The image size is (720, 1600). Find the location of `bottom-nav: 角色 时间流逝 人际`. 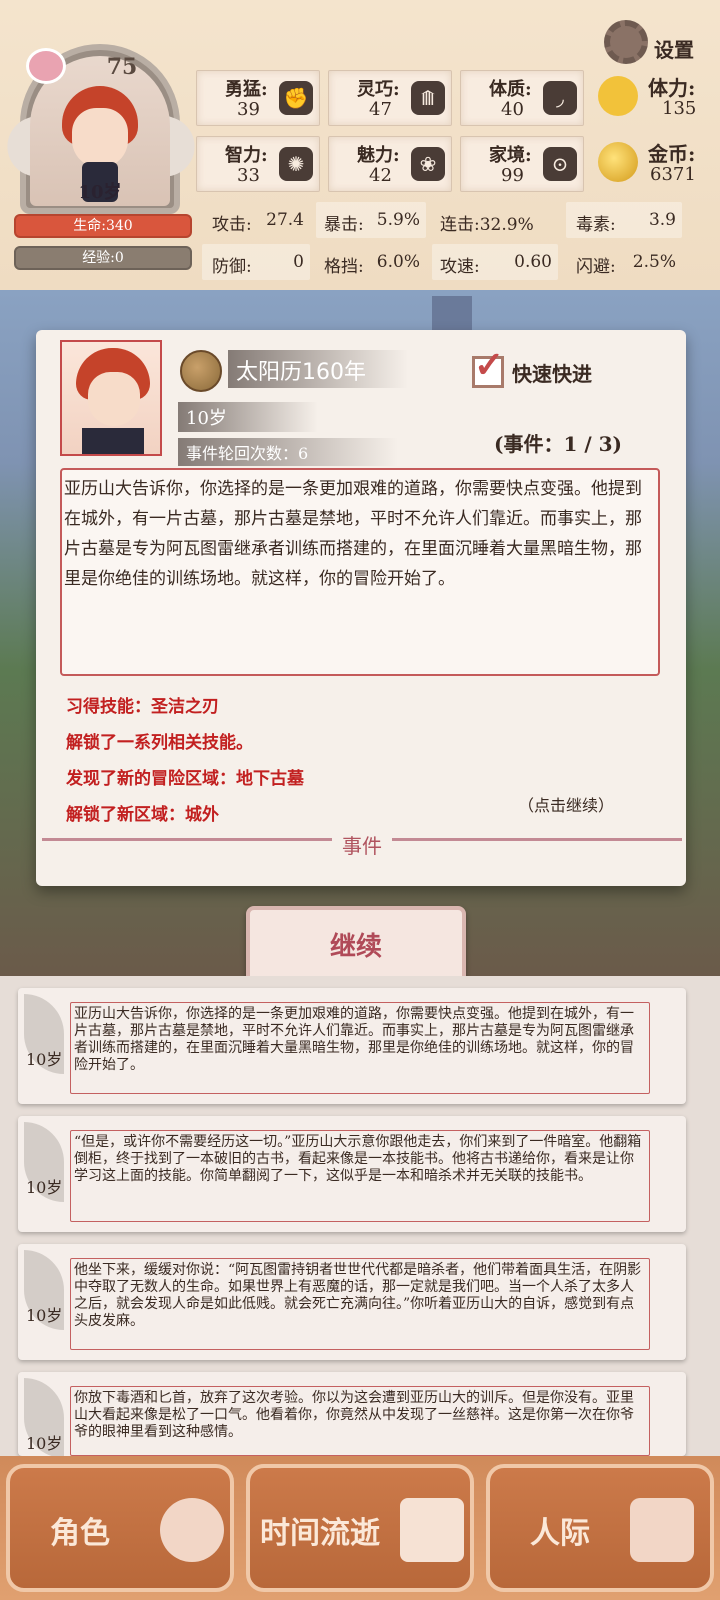

bottom-nav: 角色 时间流逝 人际 is located at coordinates (360, 1528).